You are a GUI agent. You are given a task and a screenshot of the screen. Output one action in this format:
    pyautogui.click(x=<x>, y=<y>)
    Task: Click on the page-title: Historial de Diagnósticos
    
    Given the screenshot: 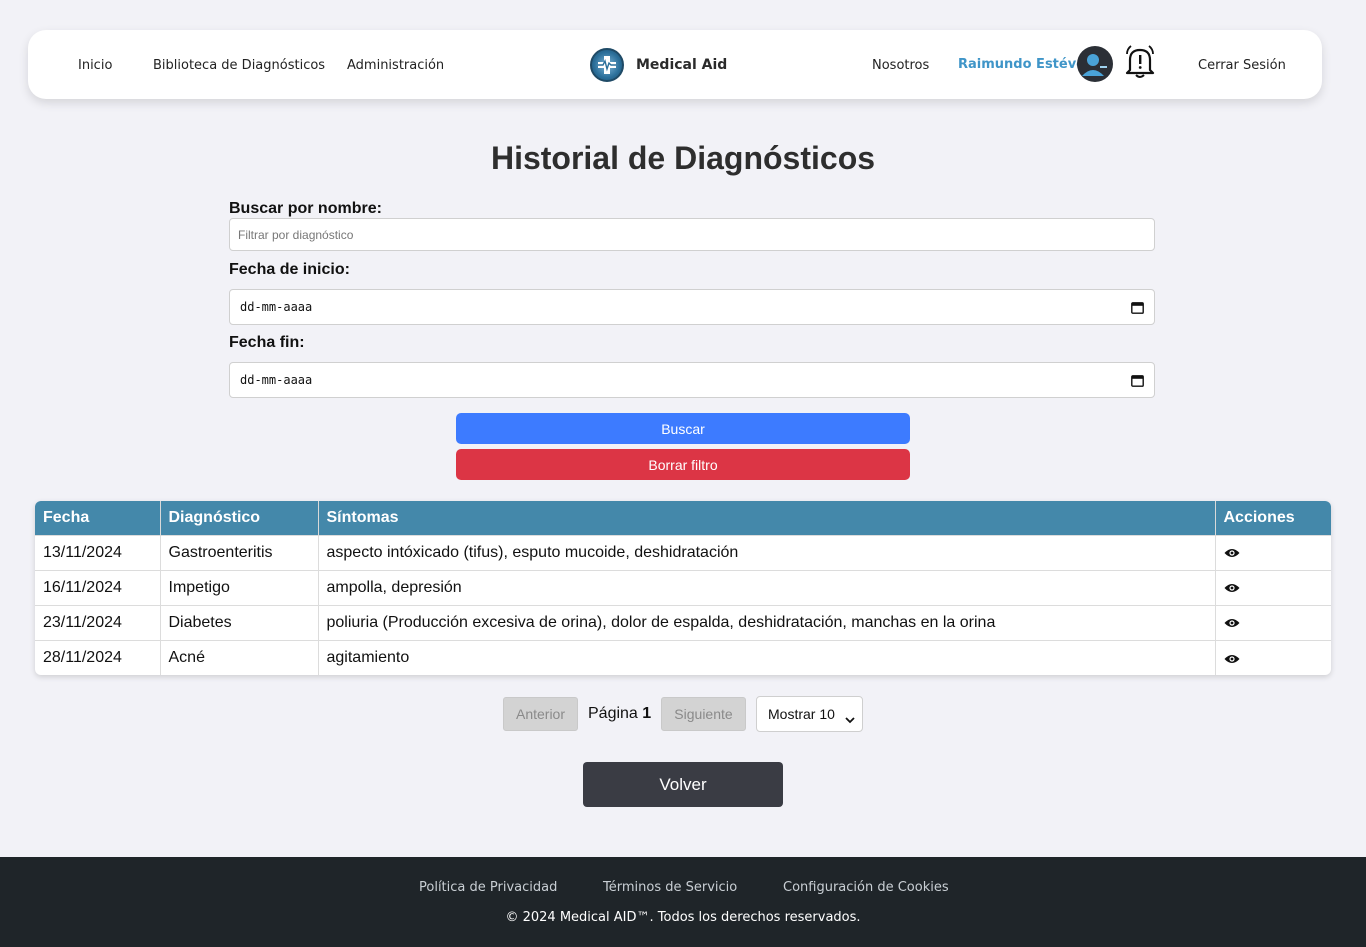 What is the action you would take?
    pyautogui.click(x=683, y=158)
    